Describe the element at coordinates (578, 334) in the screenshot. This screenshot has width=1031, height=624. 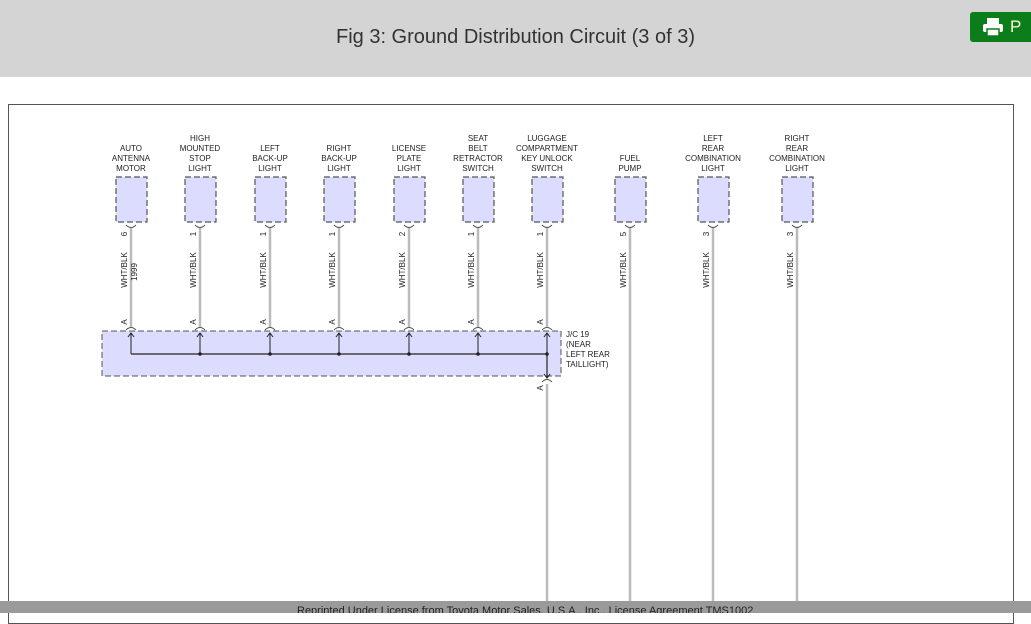
I see `junction-label: J/C 19` at that location.